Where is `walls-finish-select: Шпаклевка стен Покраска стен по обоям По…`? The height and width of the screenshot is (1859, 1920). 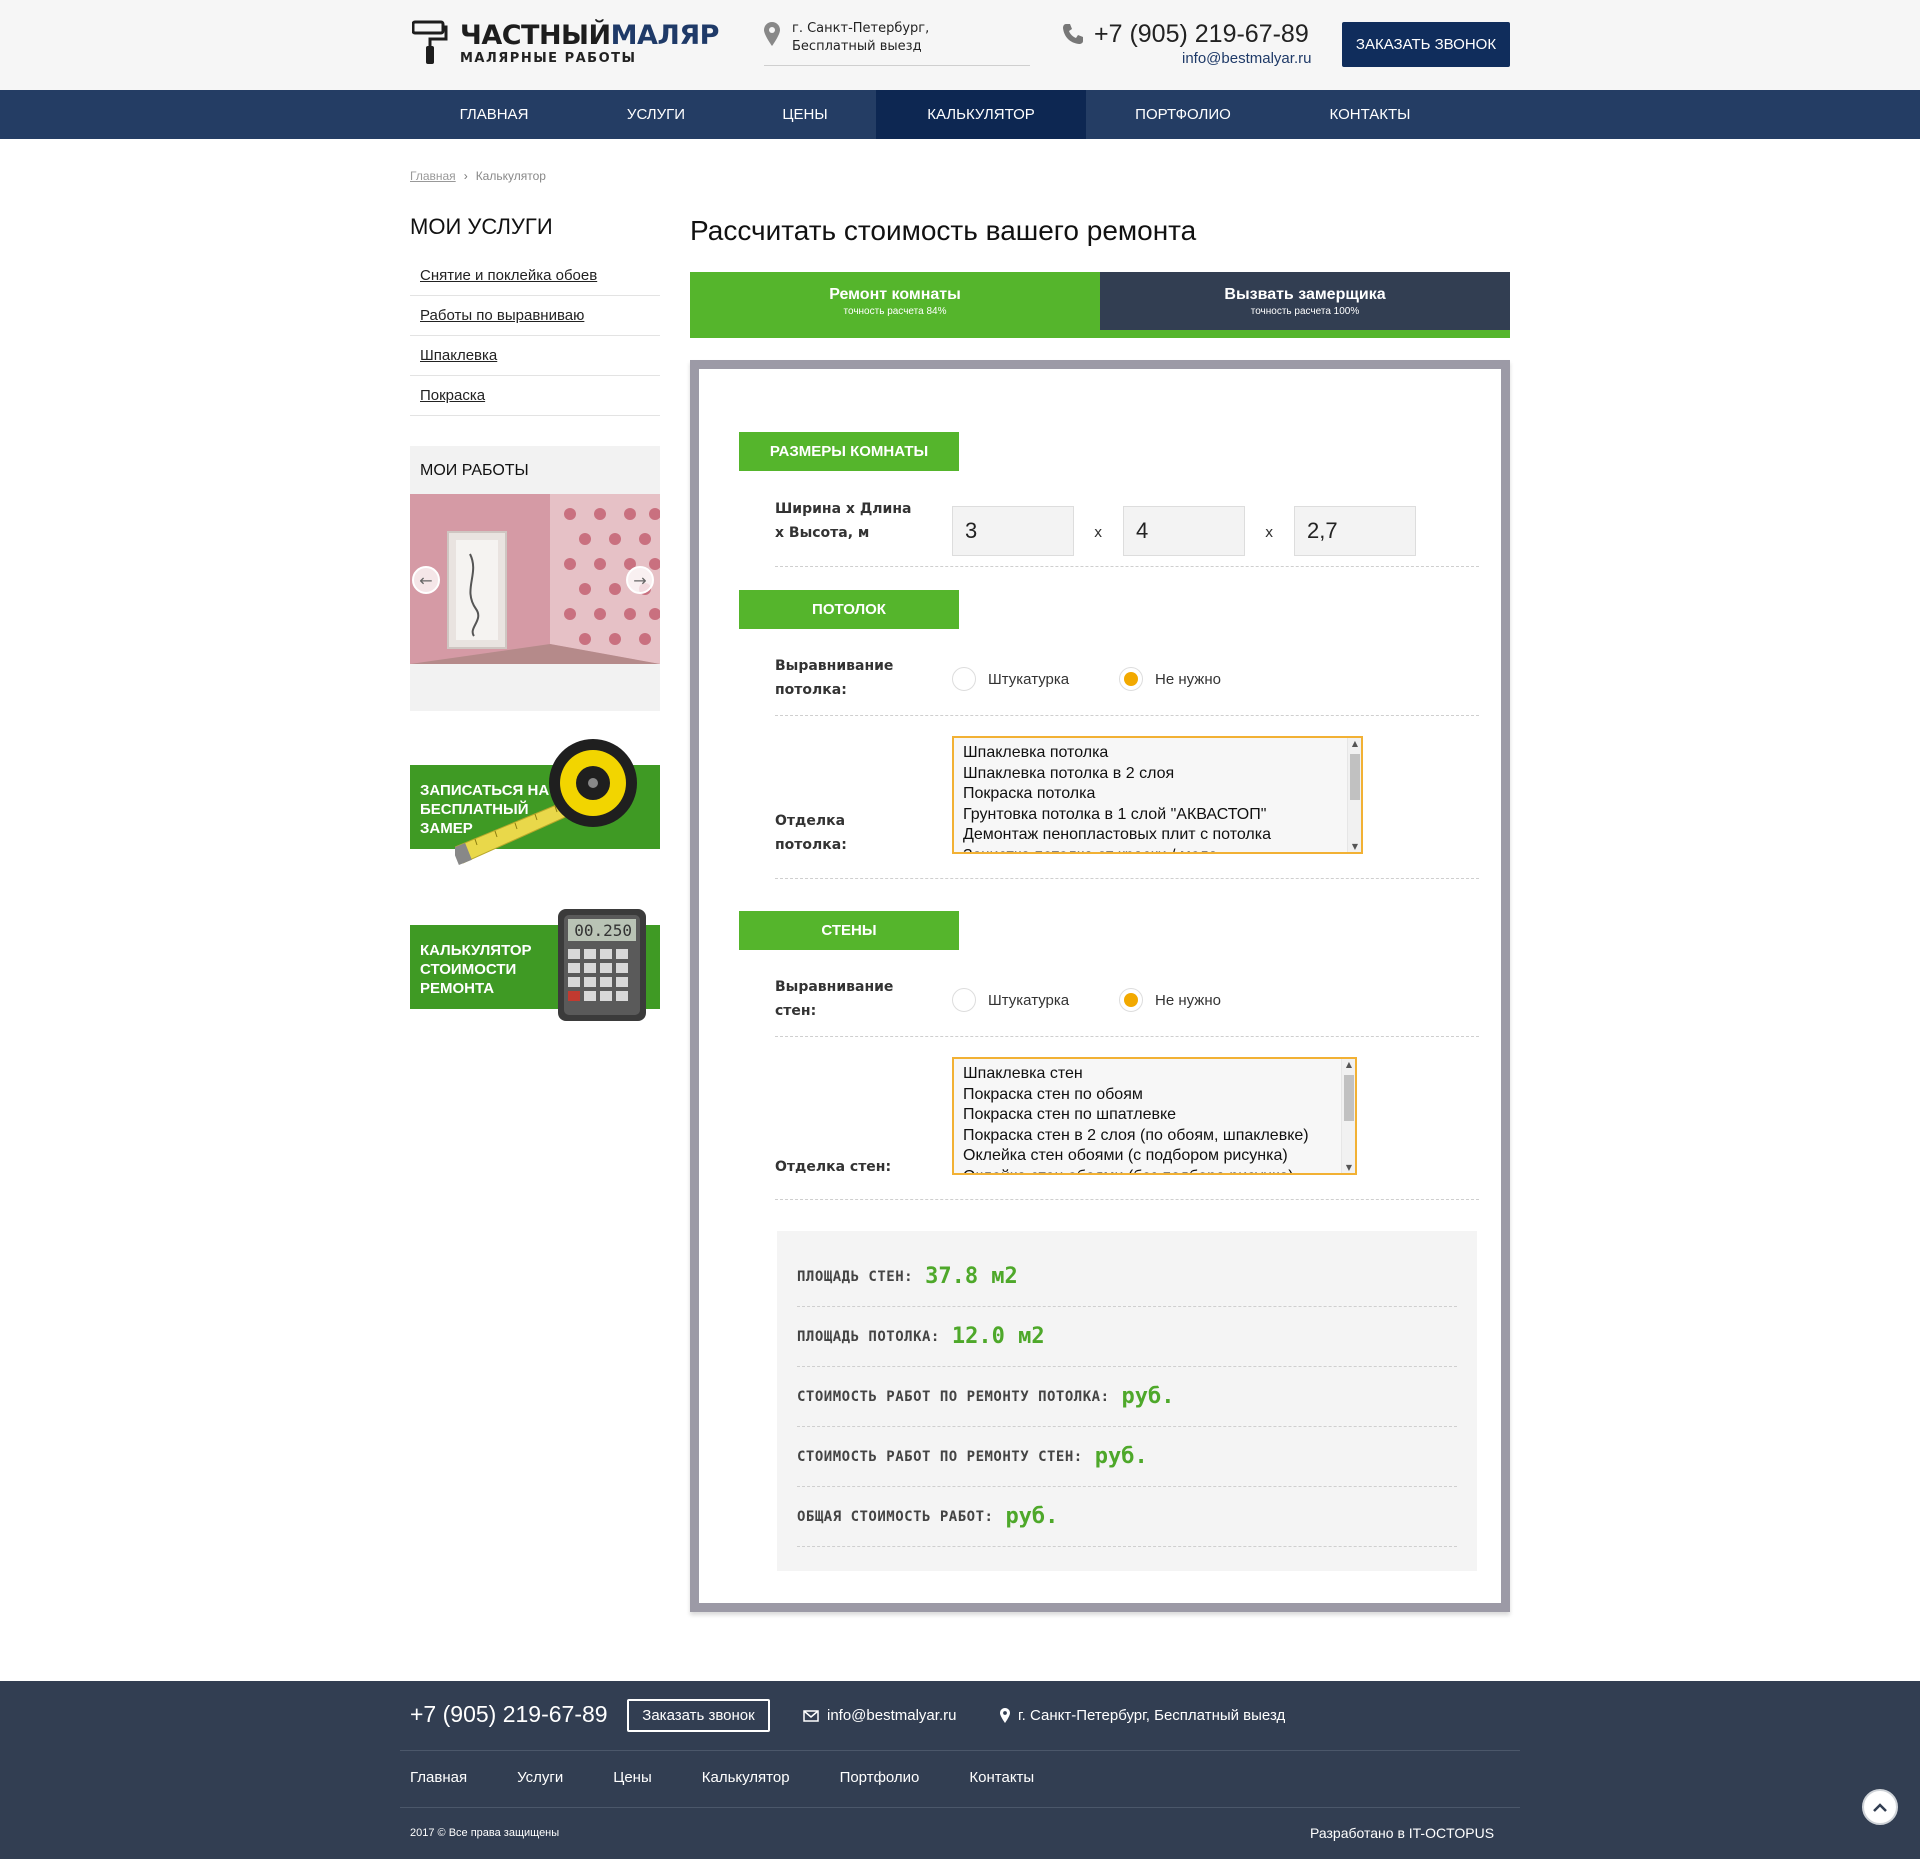
walls-finish-select: Шпаклевка стен Покраска стен по обоям По… is located at coordinates (1154, 1116).